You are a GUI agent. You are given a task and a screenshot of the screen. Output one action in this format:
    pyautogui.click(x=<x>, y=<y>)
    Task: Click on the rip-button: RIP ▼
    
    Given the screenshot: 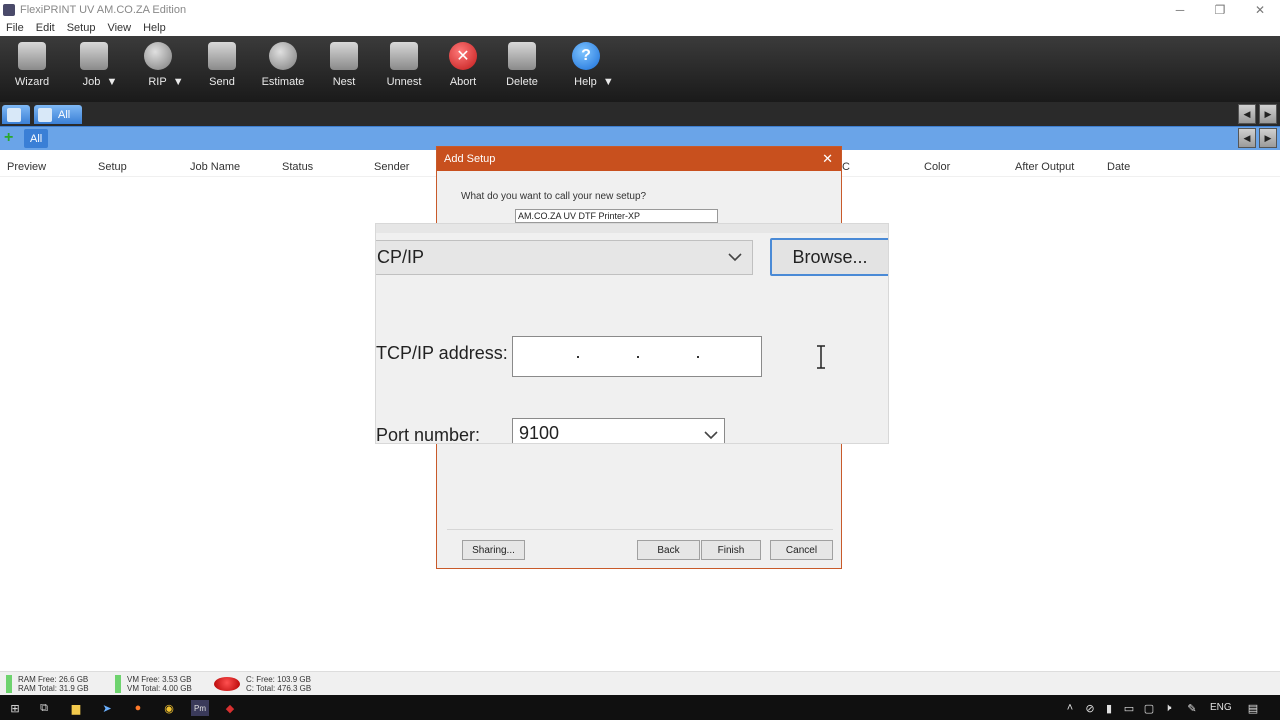 What is the action you would take?
    pyautogui.click(x=166, y=70)
    